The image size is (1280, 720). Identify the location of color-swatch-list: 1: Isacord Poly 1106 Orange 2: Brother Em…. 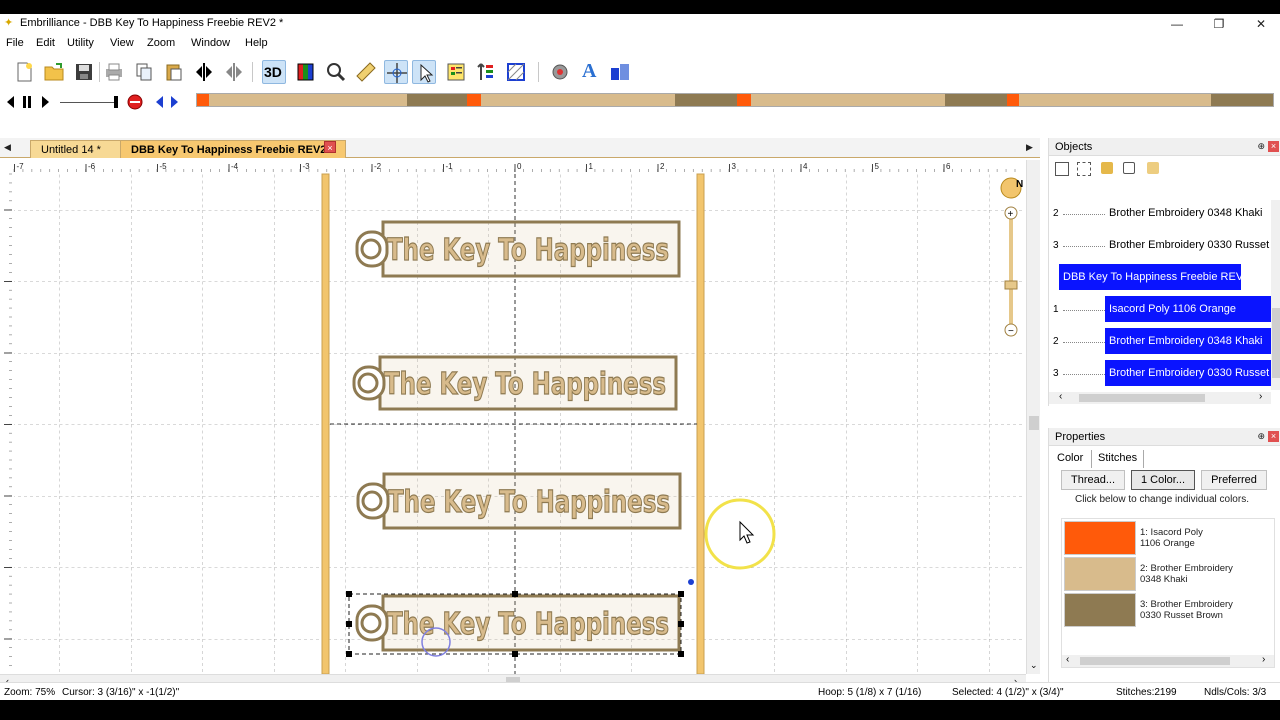
(1168, 593).